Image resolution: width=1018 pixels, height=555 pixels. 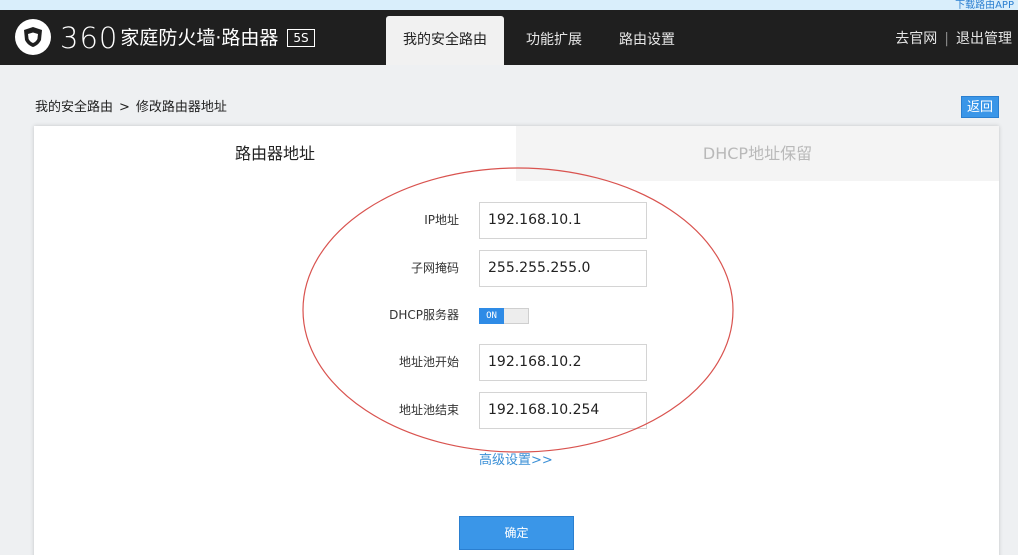 I want to click on subnet-mask-label: 子网掩码, so click(x=434, y=268).